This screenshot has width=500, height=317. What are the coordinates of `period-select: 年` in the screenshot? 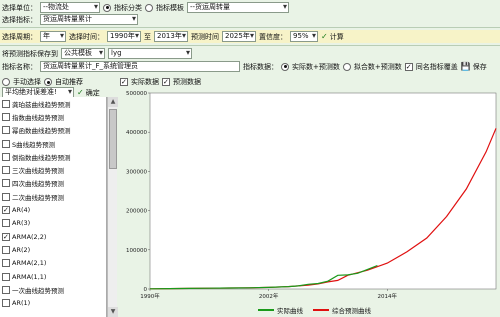 It's located at (53, 36).